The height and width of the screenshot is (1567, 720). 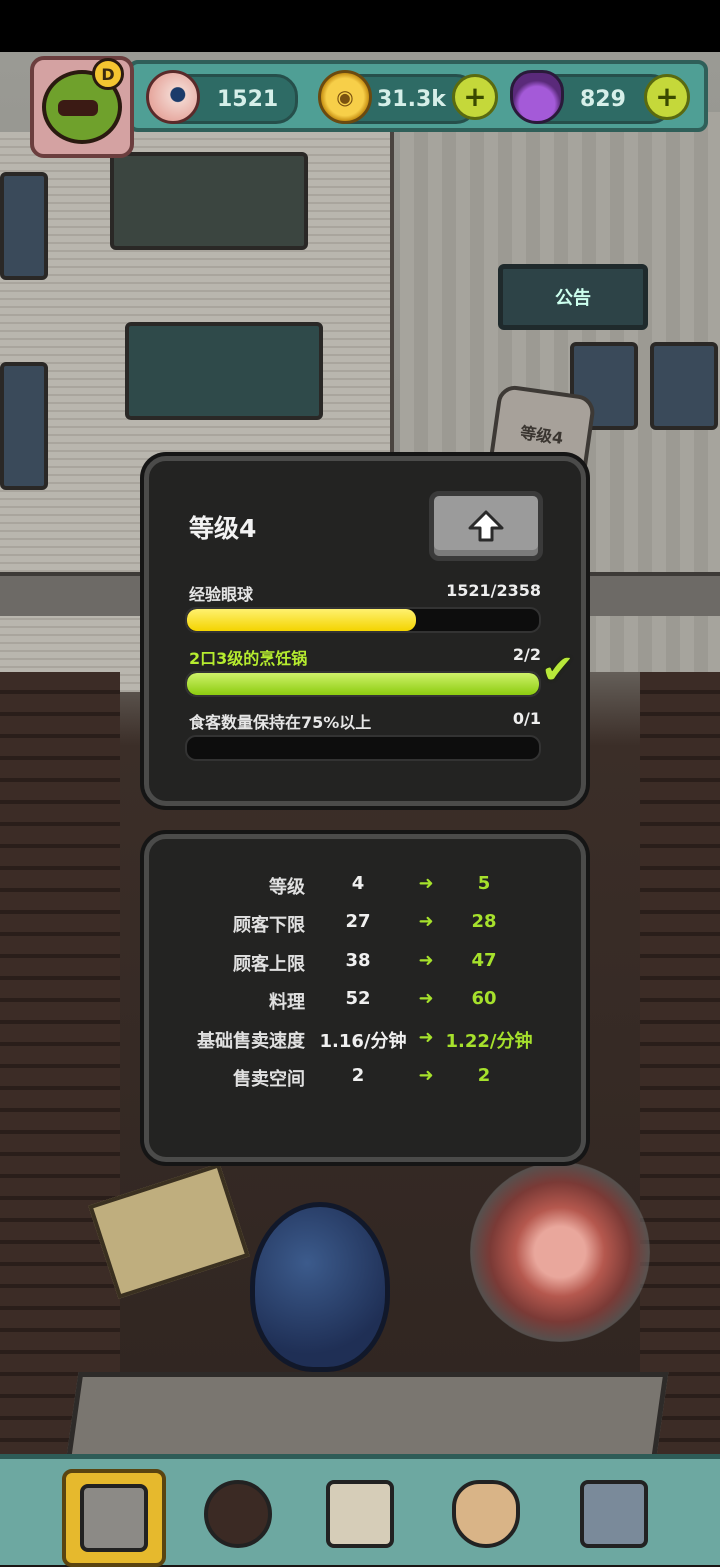 What do you see at coordinates (223, 528) in the screenshot?
I see `level-title: 等级4` at bounding box center [223, 528].